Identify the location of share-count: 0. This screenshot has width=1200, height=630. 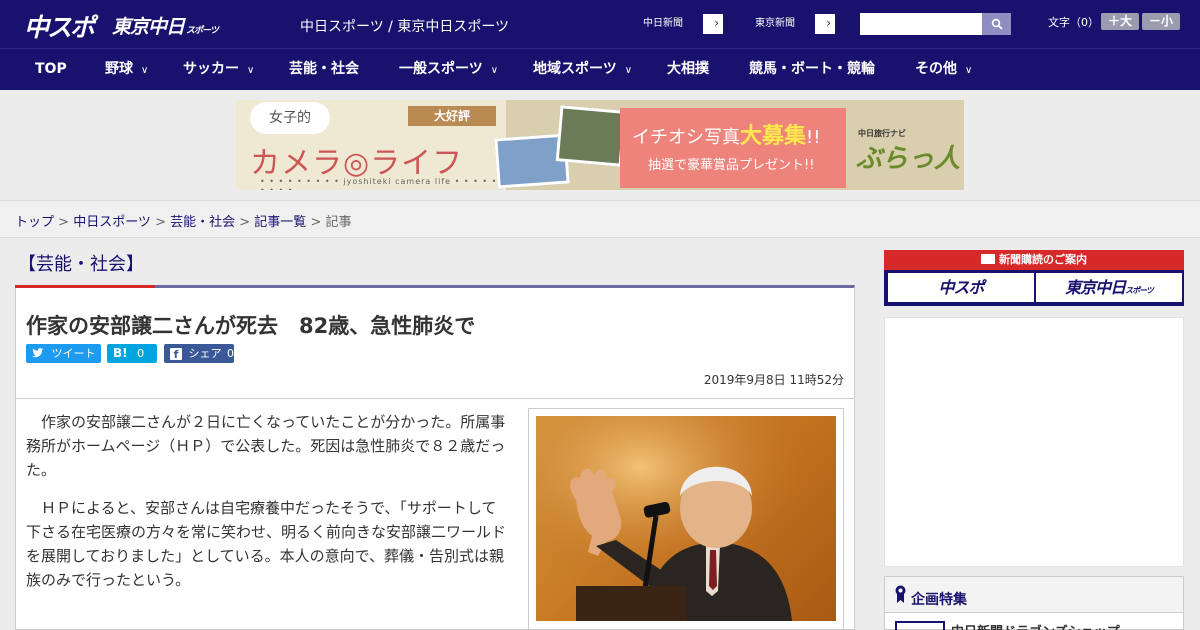
(230, 353).